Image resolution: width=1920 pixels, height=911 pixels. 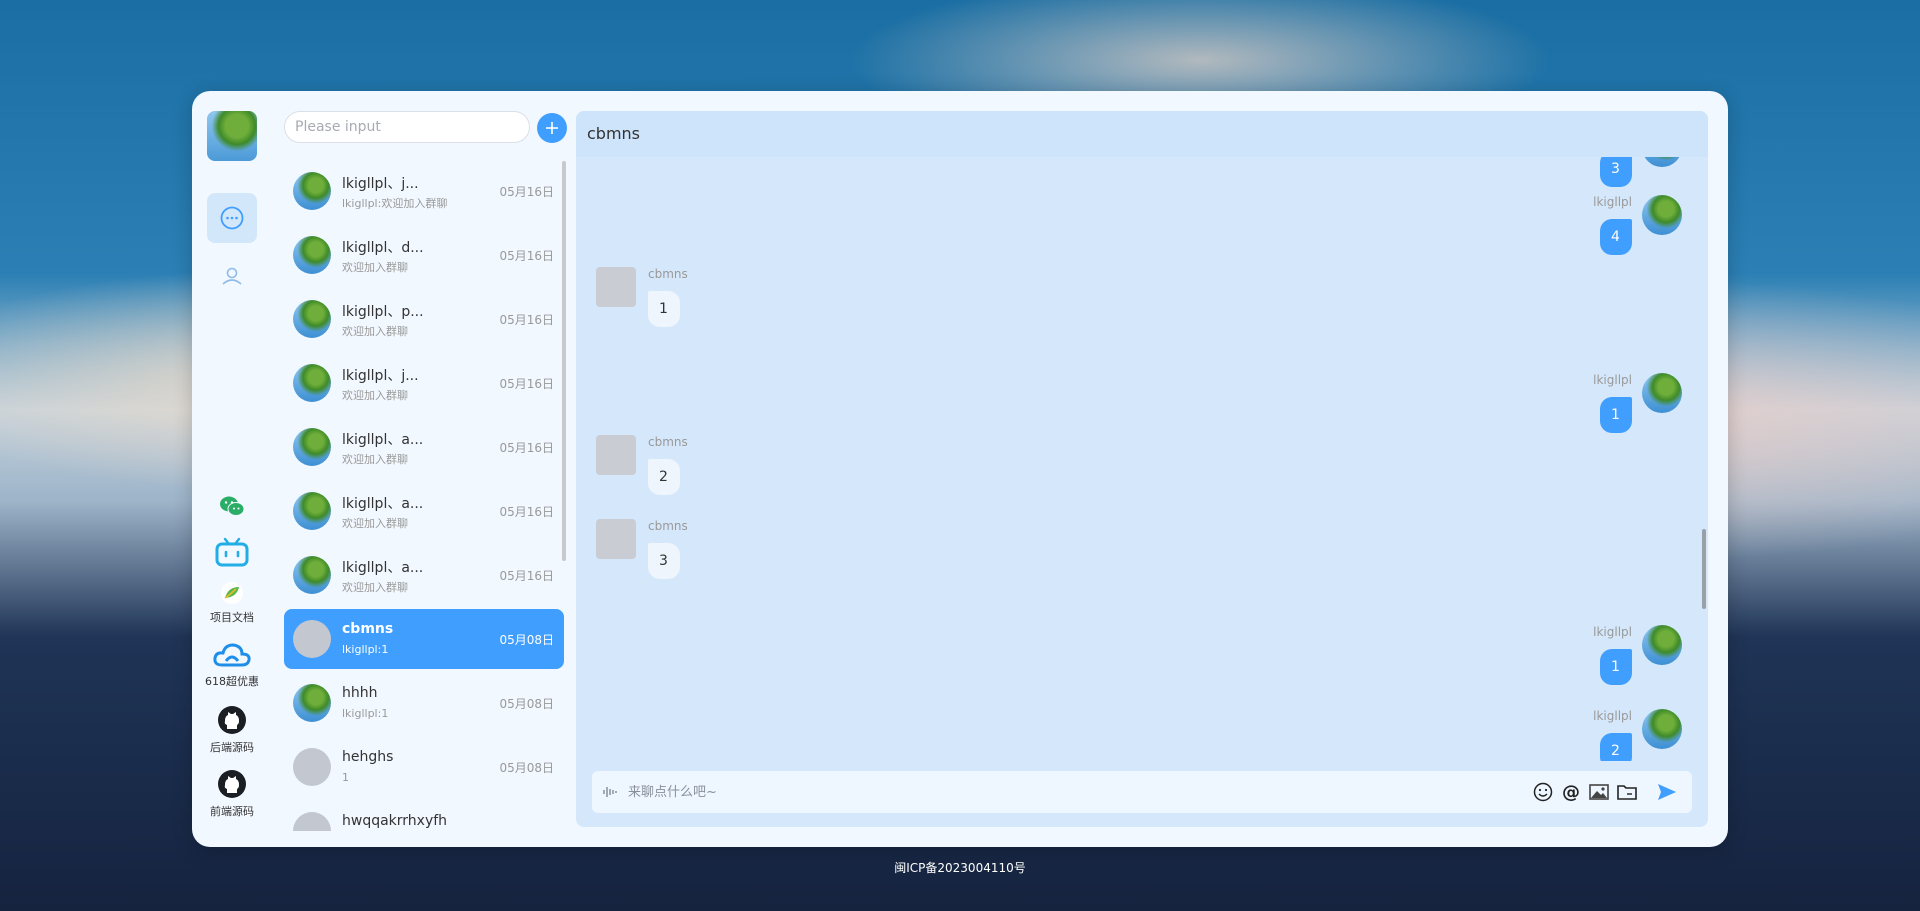 I want to click on conversation-item: lkigllpl、p... 欢迎加入群聊 05月16日, so click(x=424, y=319).